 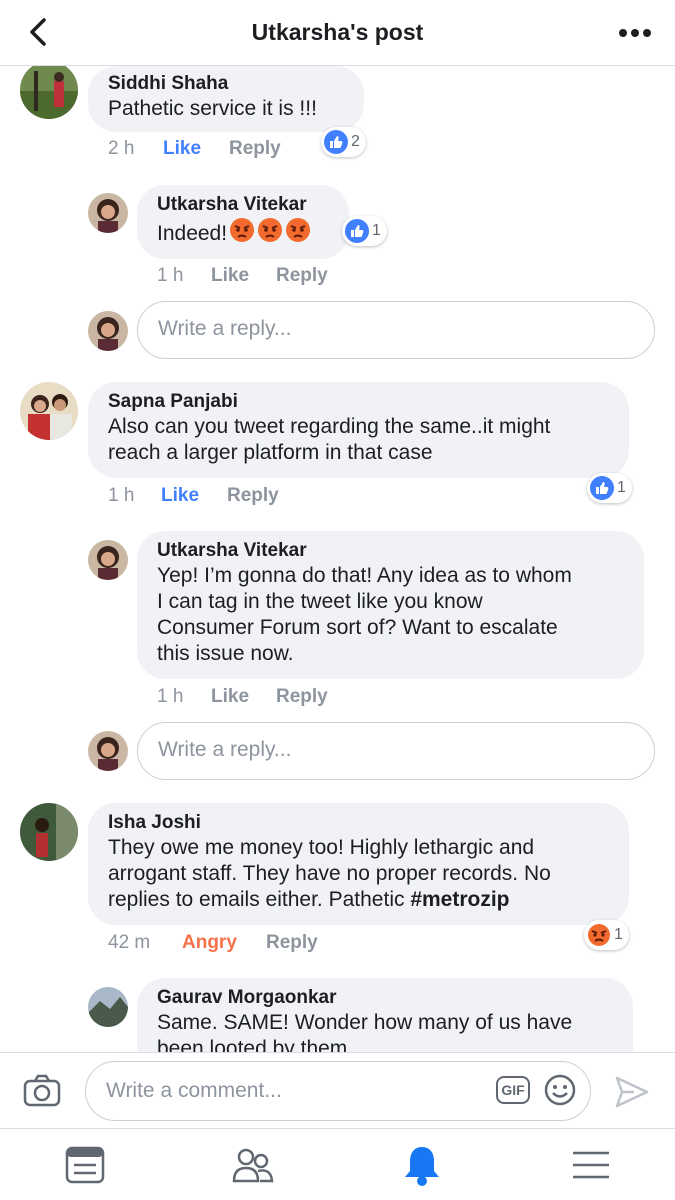 What do you see at coordinates (337, 1164) in the screenshot?
I see `bottom-tab-bar` at bounding box center [337, 1164].